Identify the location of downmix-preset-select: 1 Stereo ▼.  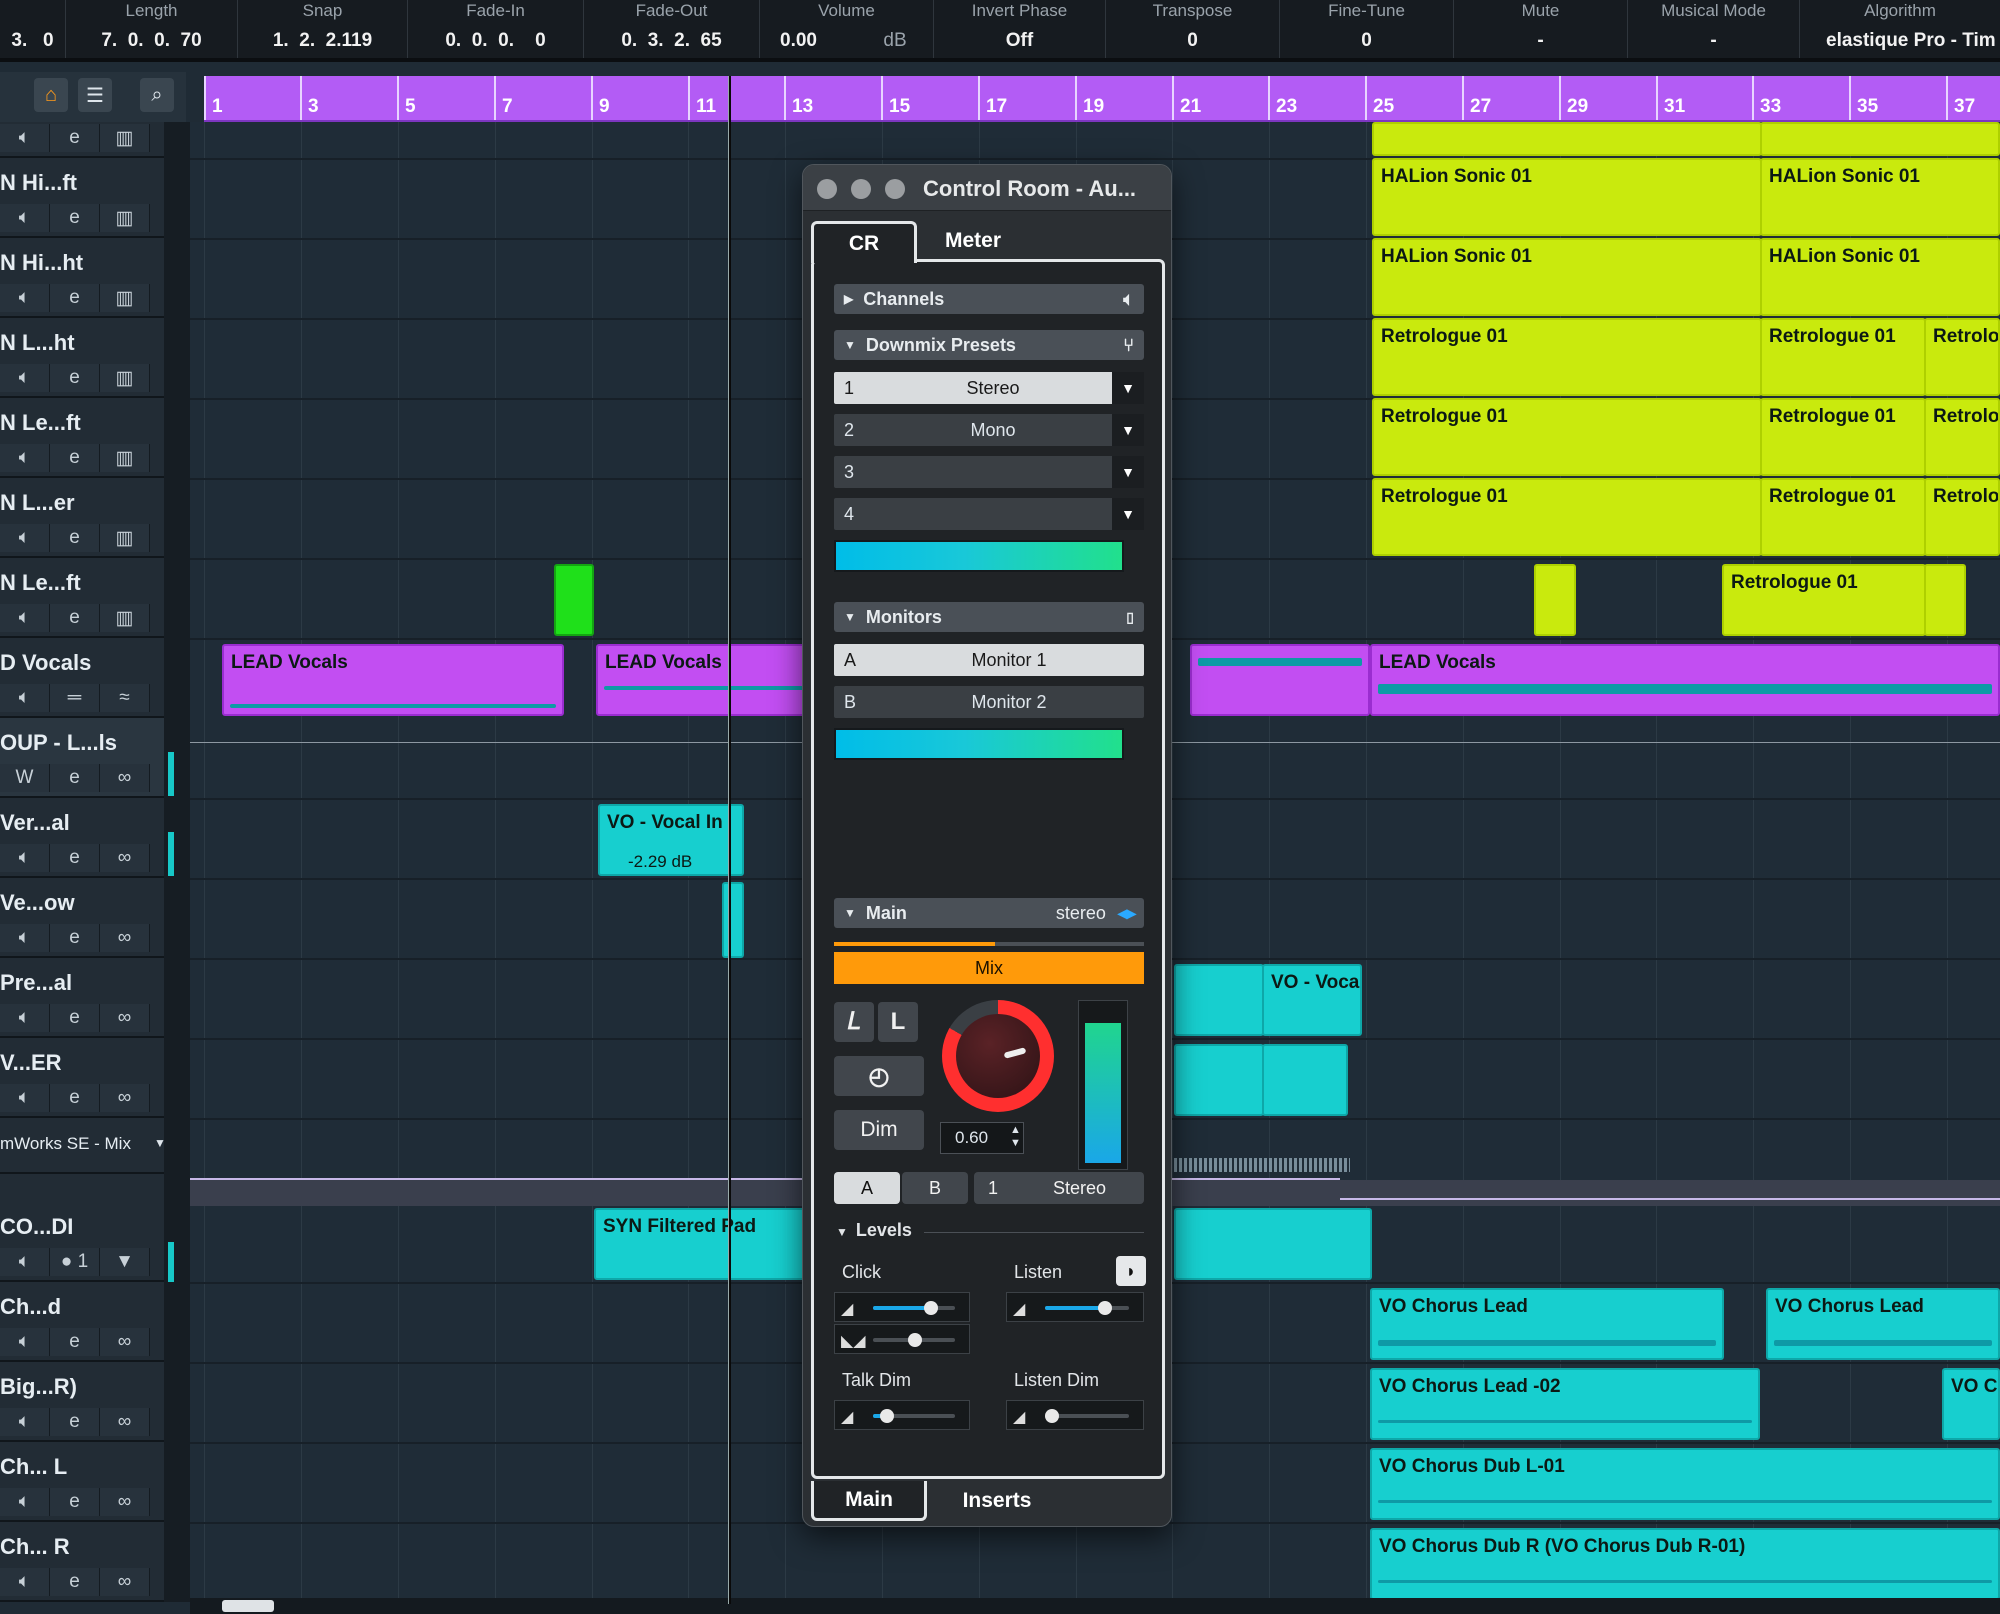
(989, 388).